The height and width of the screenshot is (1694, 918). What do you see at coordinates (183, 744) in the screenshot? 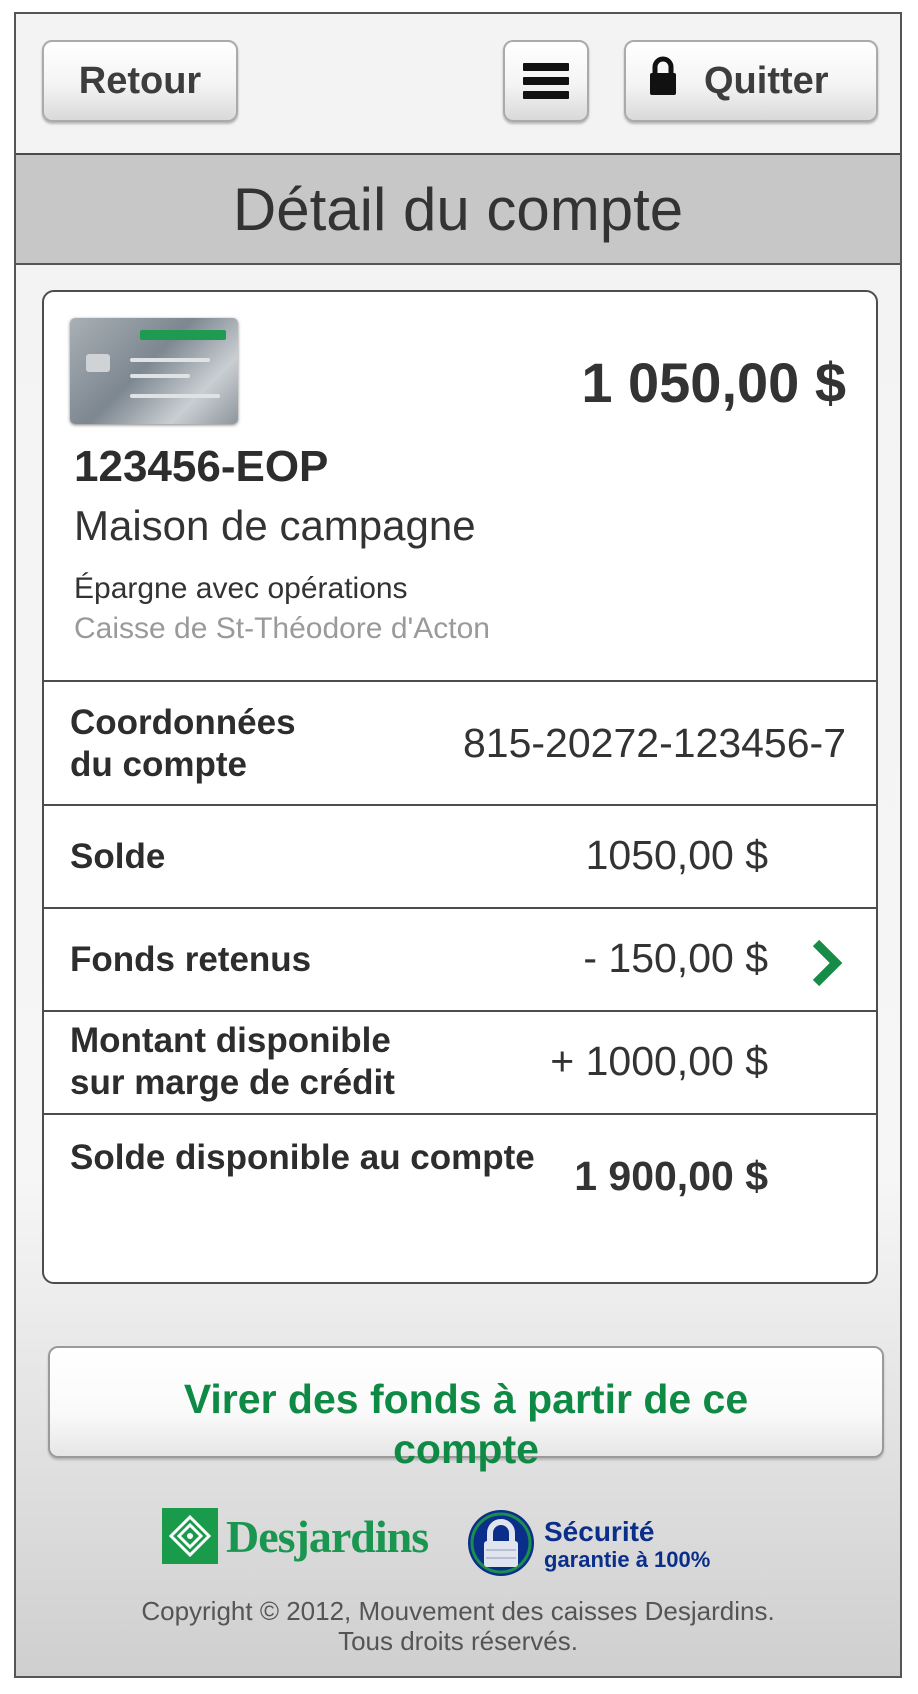
I see `coordonnees-label: Coordonnées du compte` at bounding box center [183, 744].